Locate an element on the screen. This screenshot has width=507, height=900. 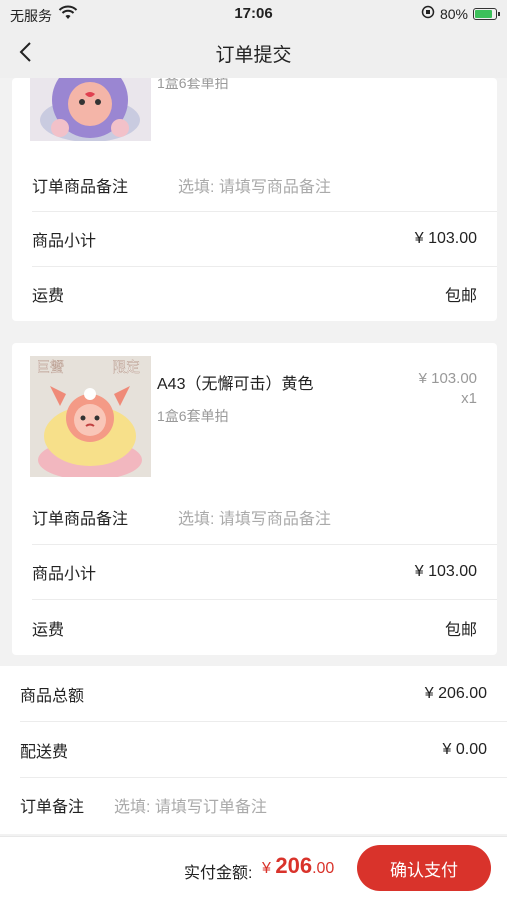
order-remark-row: 订单备注 选填: 请填写订单备注 is located at coordinates (253, 804).